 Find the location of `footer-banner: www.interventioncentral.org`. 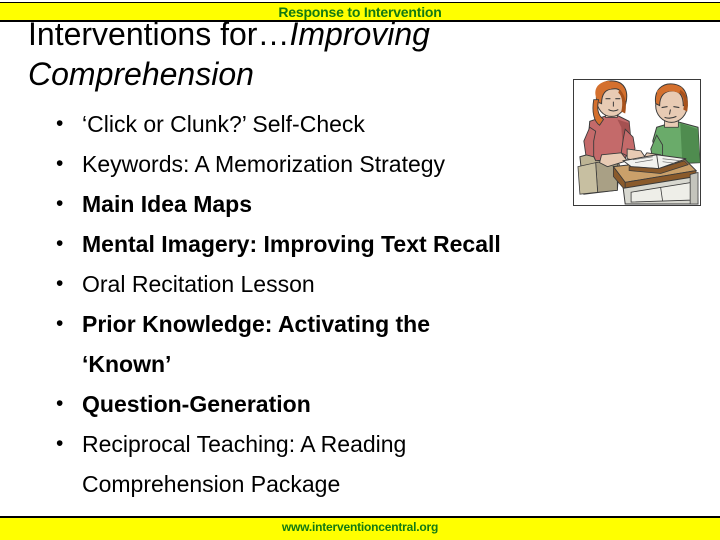

footer-banner: www.interventioncentral.org is located at coordinates (360, 528).